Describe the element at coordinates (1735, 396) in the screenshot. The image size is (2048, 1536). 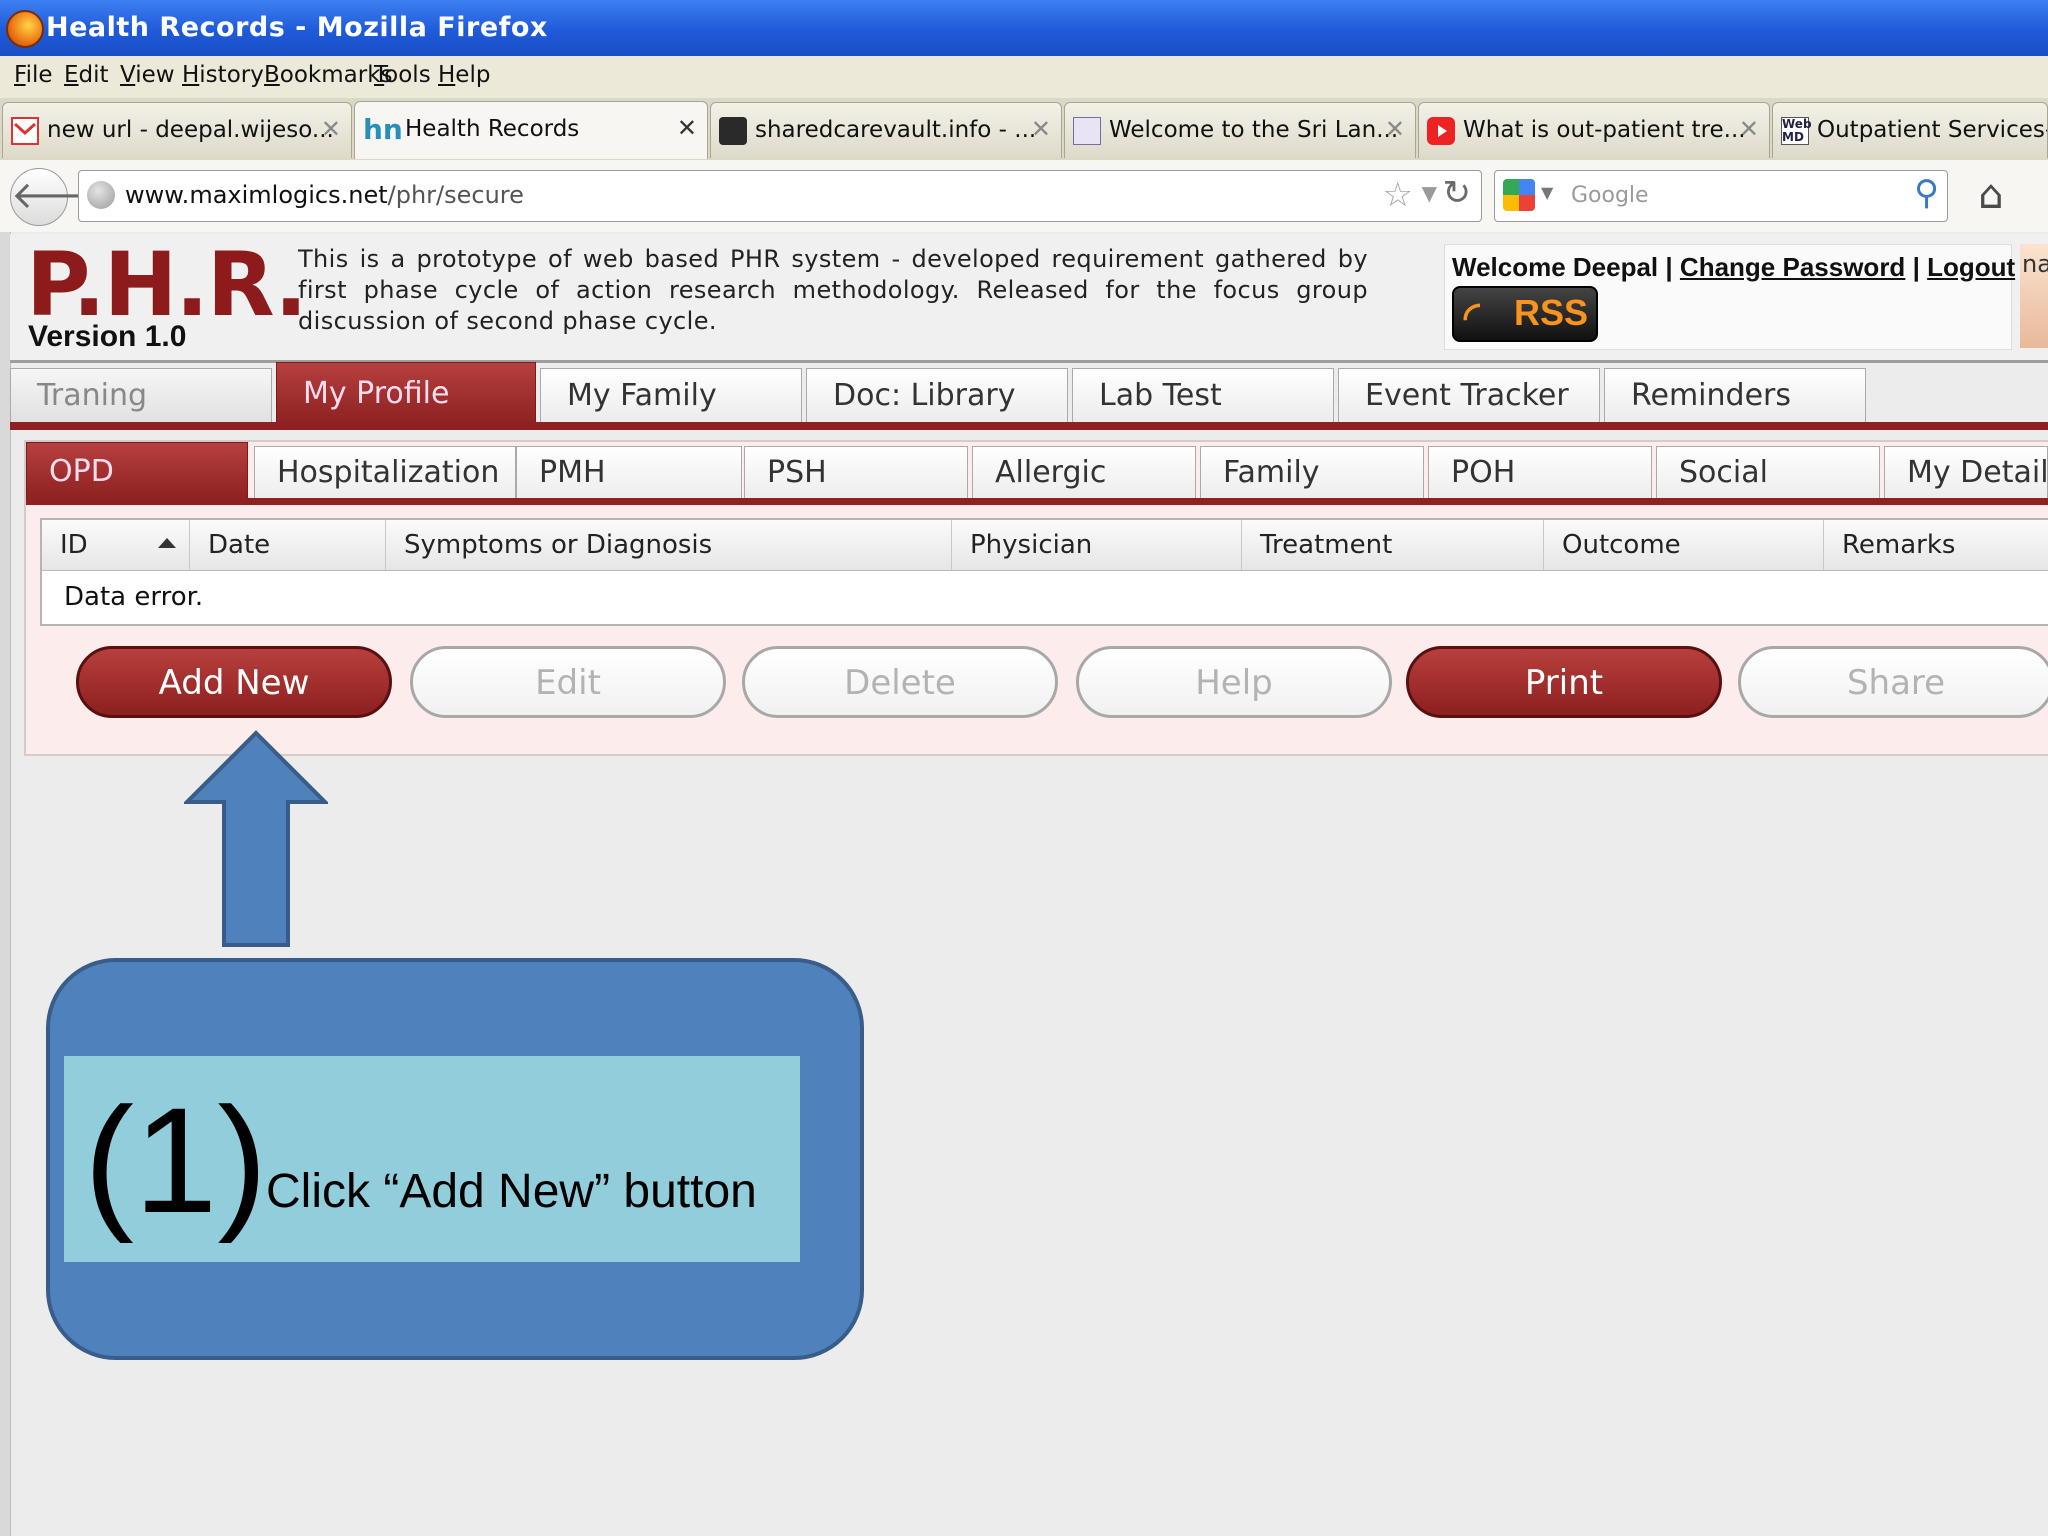
I see `tab-reminders: Reminders` at that location.